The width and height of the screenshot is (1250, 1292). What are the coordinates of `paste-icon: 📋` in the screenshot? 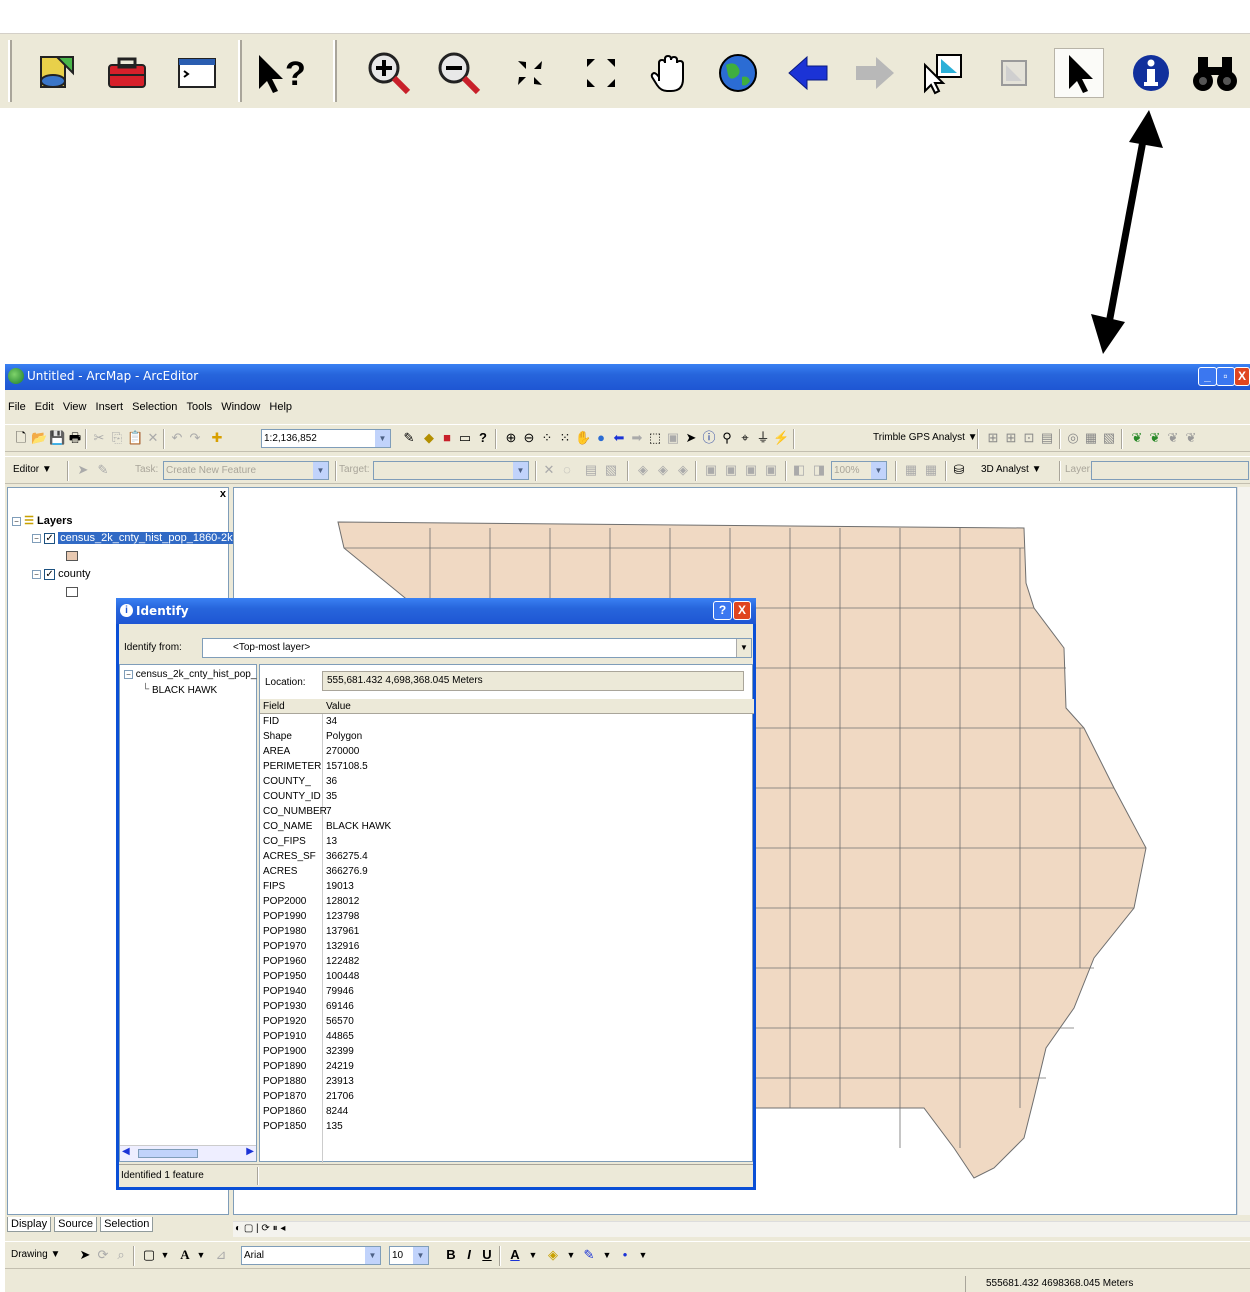 It's located at (135, 438).